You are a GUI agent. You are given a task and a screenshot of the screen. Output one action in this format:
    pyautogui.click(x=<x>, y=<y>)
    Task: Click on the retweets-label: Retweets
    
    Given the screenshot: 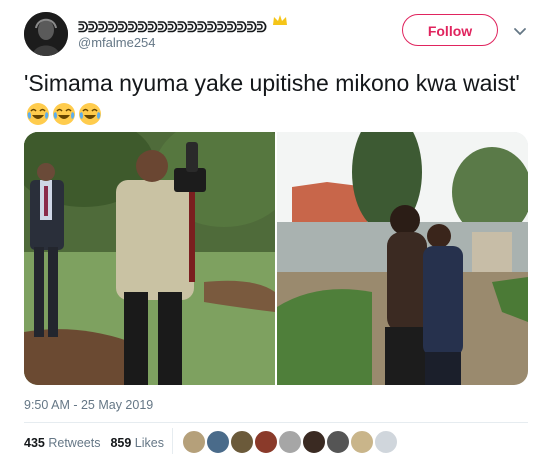 What is the action you would take?
    pyautogui.click(x=74, y=443)
    